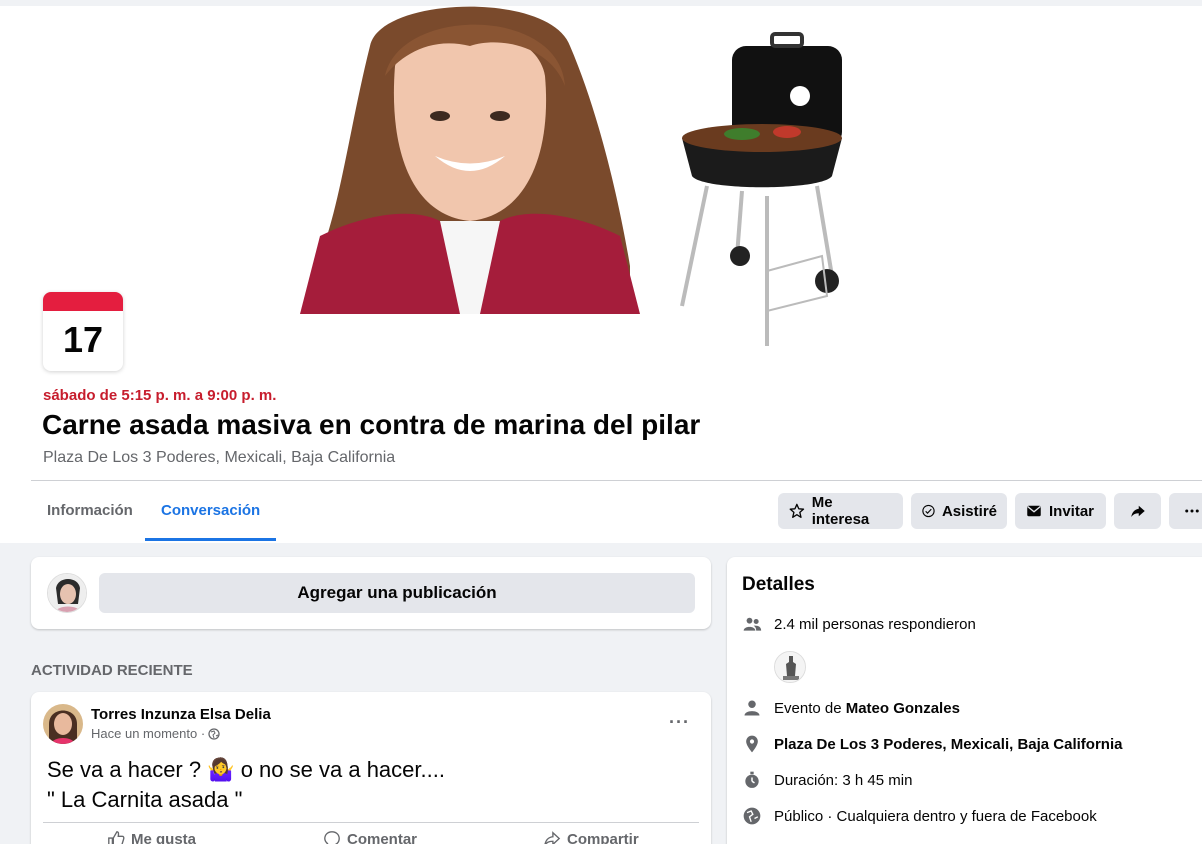 This screenshot has width=1202, height=844. I want to click on share-label: Compartir, so click(603, 837).